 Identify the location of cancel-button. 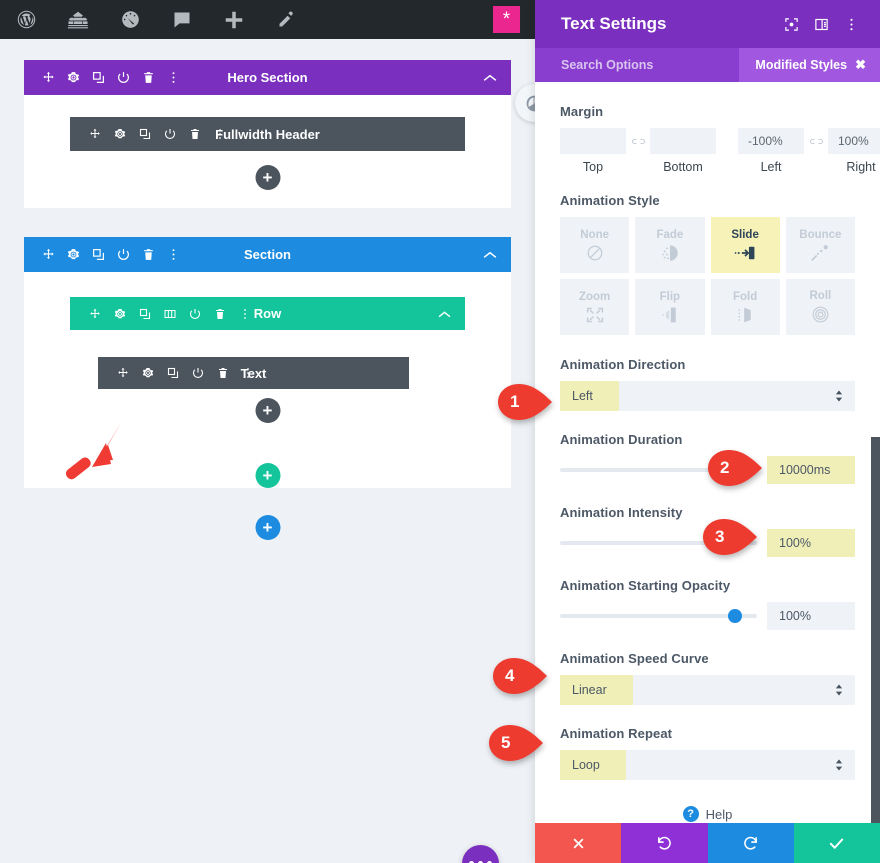
(578, 843).